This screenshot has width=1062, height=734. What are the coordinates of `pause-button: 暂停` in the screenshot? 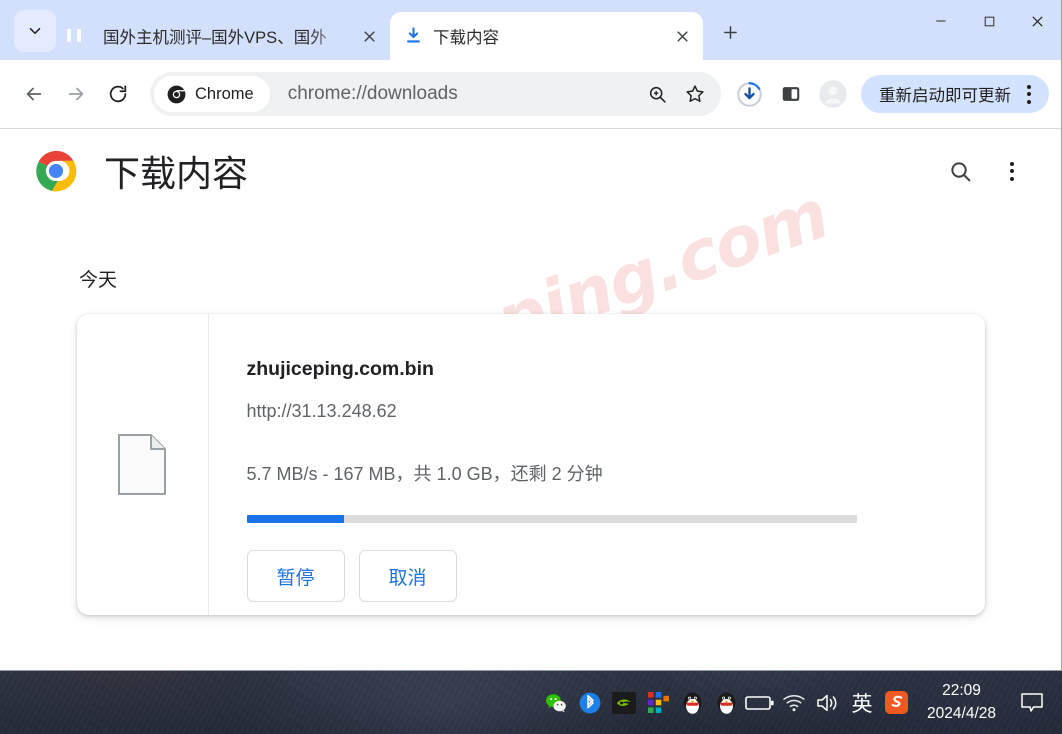 It's located at (295, 576).